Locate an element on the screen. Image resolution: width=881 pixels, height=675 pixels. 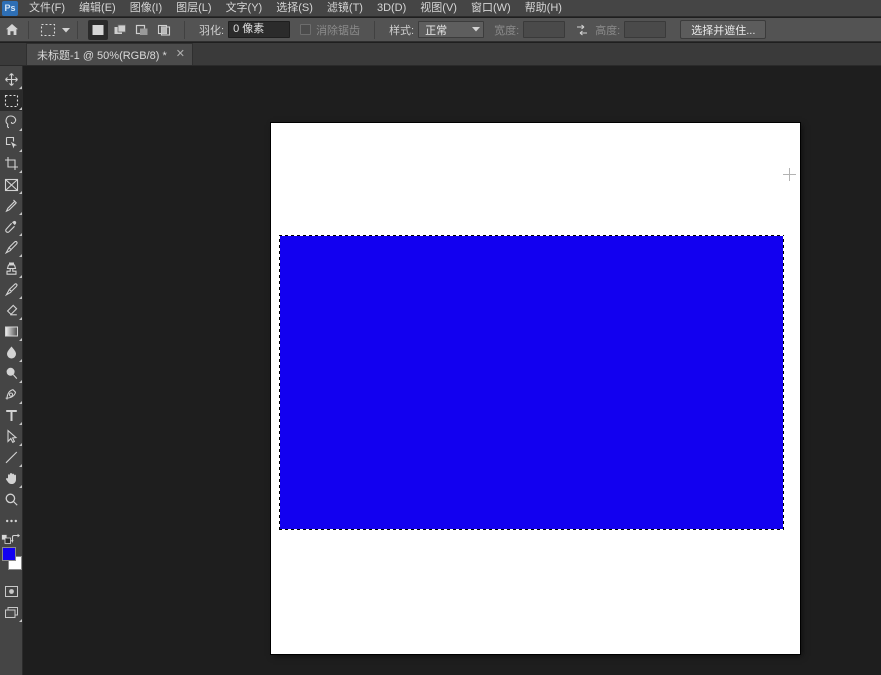
history-brush-tool is located at coordinates (11, 289).